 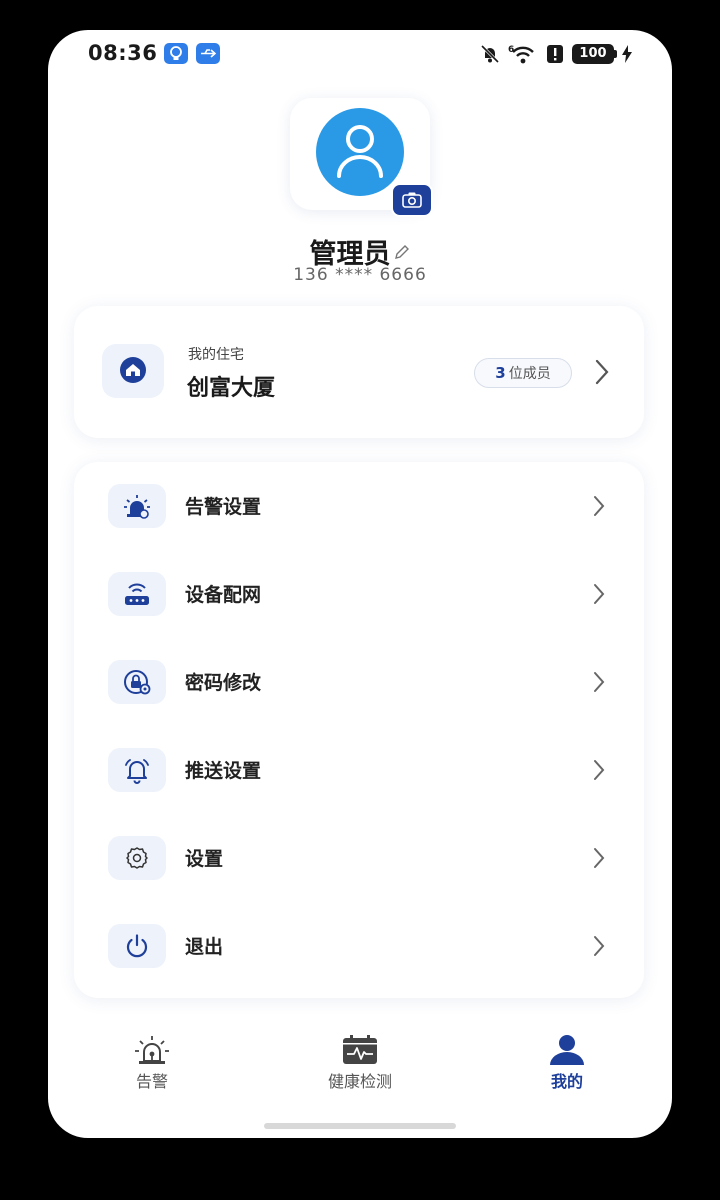 I want to click on phone-number: 136 **** 6666, so click(x=360, y=275).